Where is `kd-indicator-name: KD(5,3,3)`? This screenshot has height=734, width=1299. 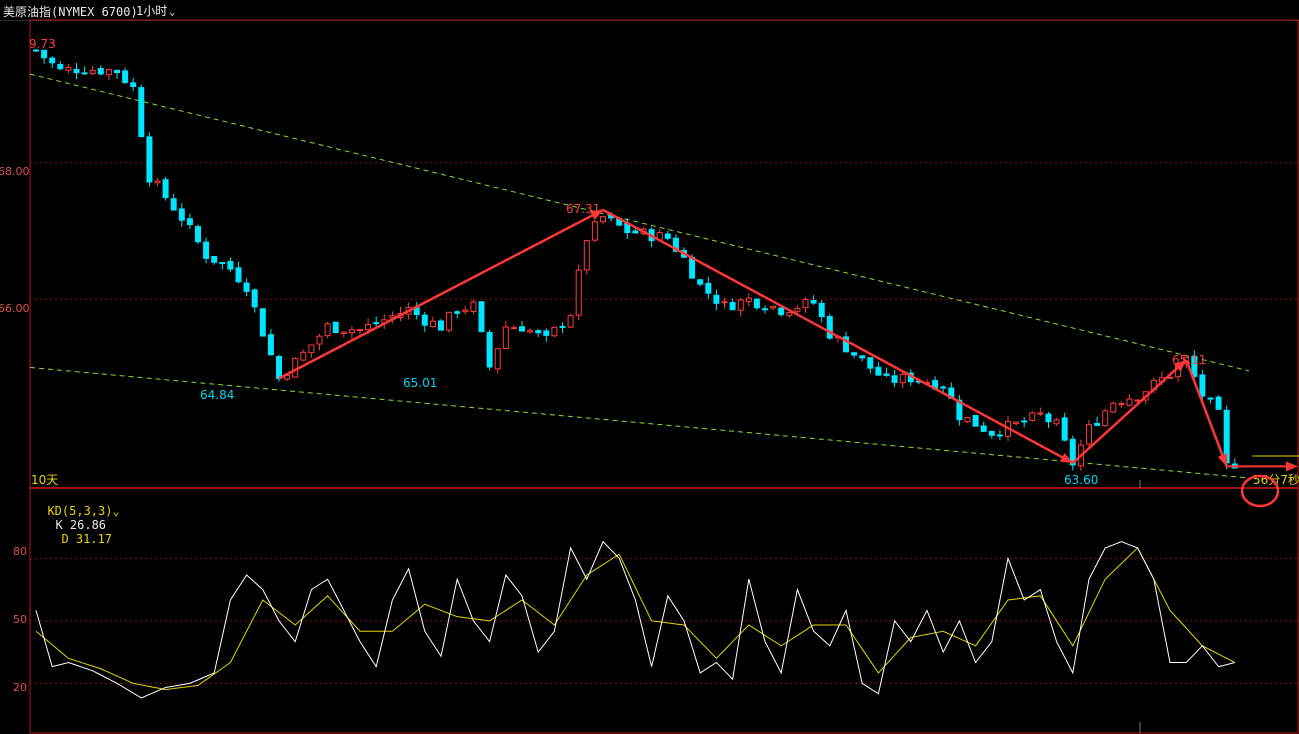 kd-indicator-name: KD(5,3,3) is located at coordinates (79, 511).